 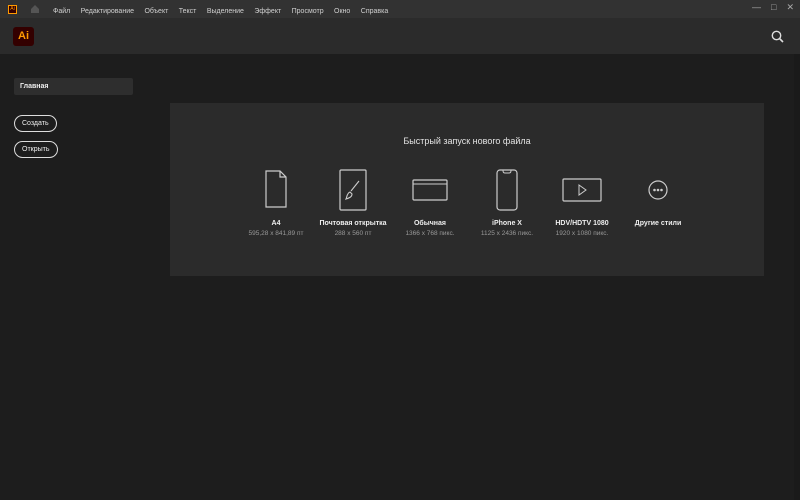 What do you see at coordinates (773, 7) in the screenshot?
I see `maximize-icon: □` at bounding box center [773, 7].